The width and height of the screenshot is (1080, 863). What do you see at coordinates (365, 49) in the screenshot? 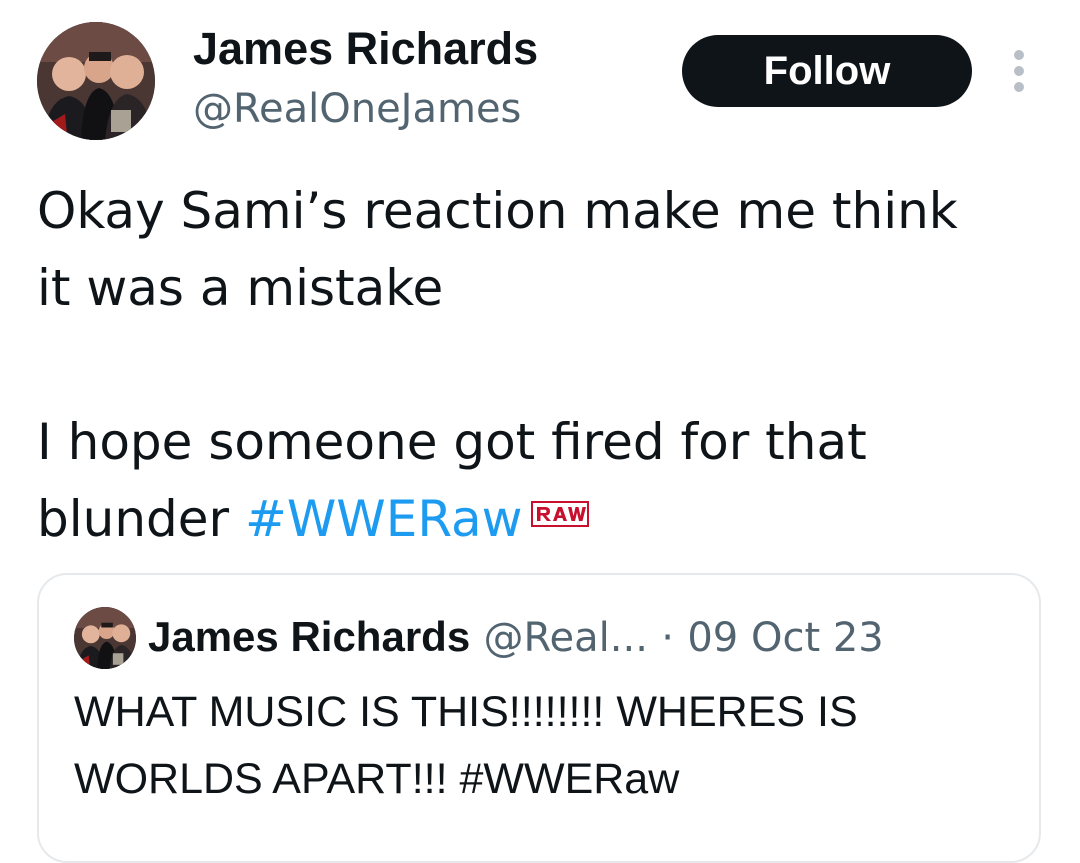
I see `author-display-name: James Richards` at bounding box center [365, 49].